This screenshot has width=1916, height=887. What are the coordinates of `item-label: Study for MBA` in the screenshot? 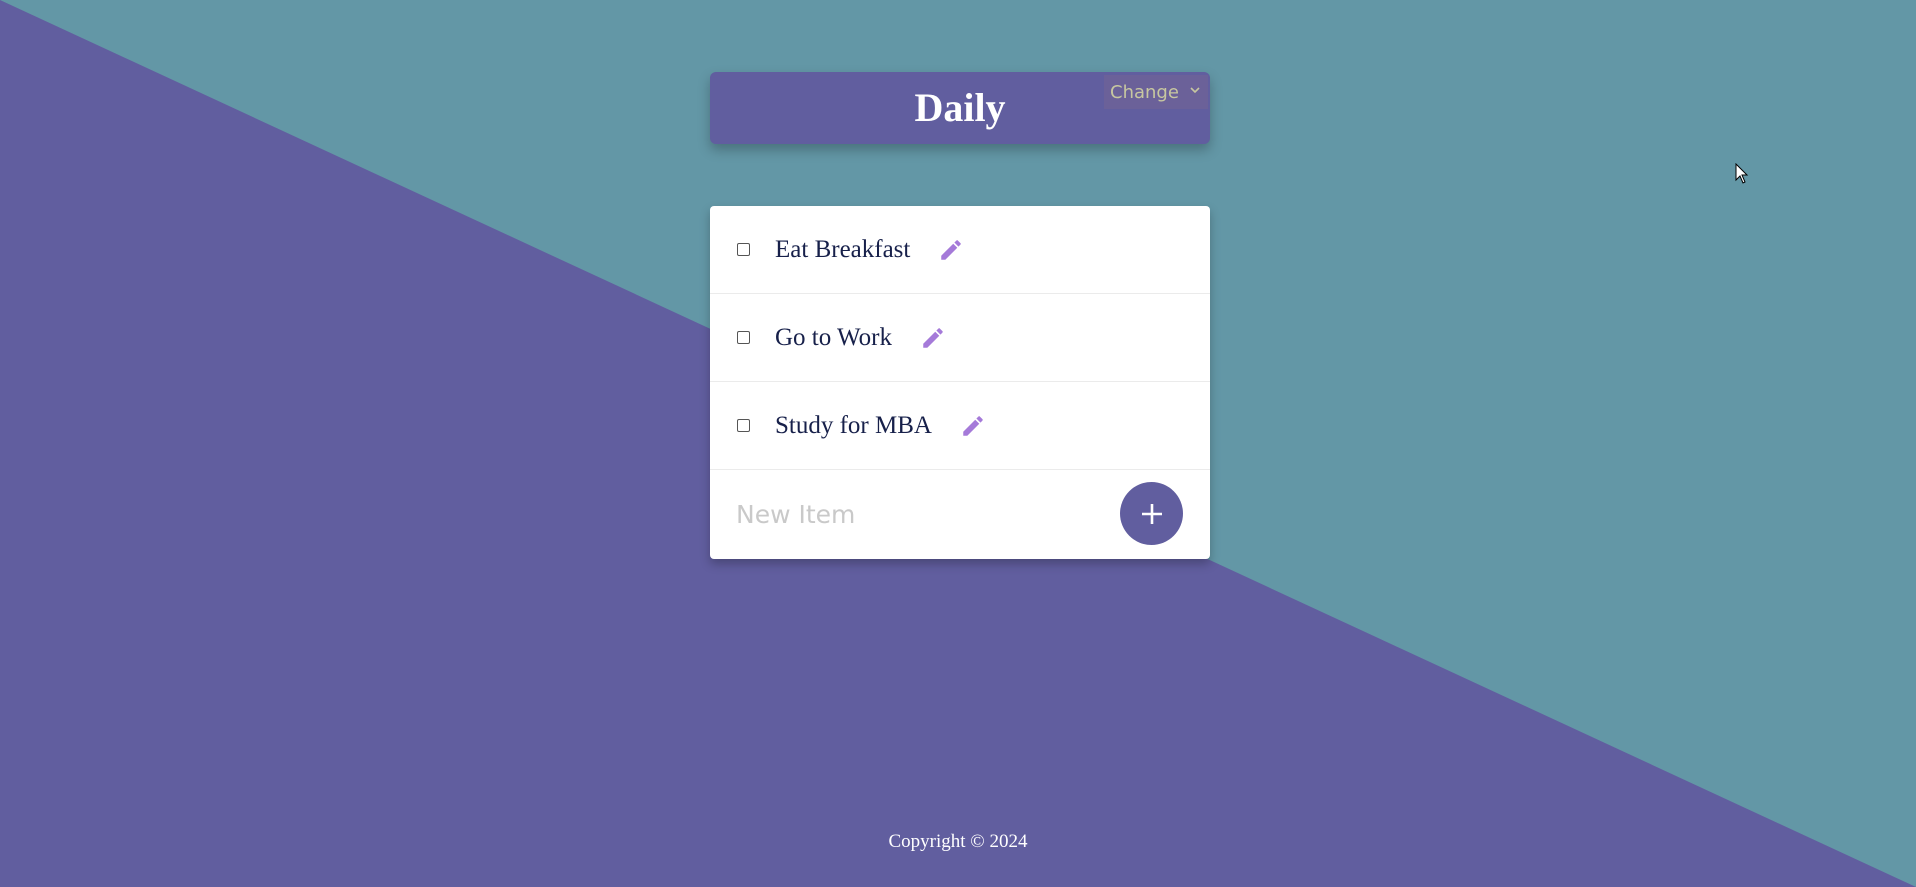 It's located at (853, 425).